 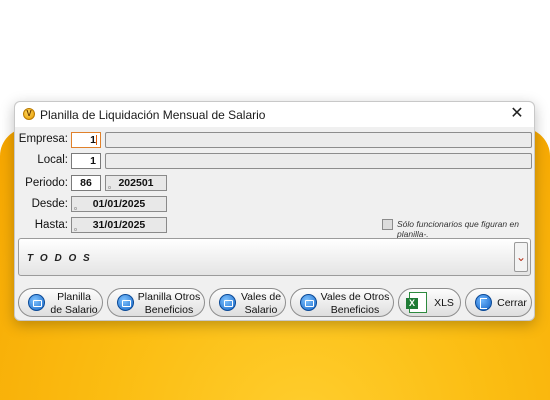 What do you see at coordinates (29, 114) in the screenshot?
I see `app-logo-icon: V` at bounding box center [29, 114].